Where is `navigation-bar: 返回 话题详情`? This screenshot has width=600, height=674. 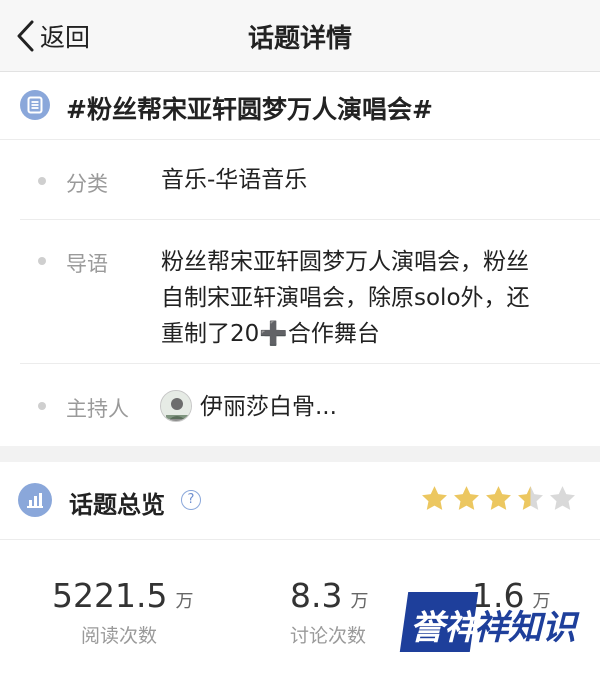 navigation-bar: 返回 话题详情 is located at coordinates (300, 36).